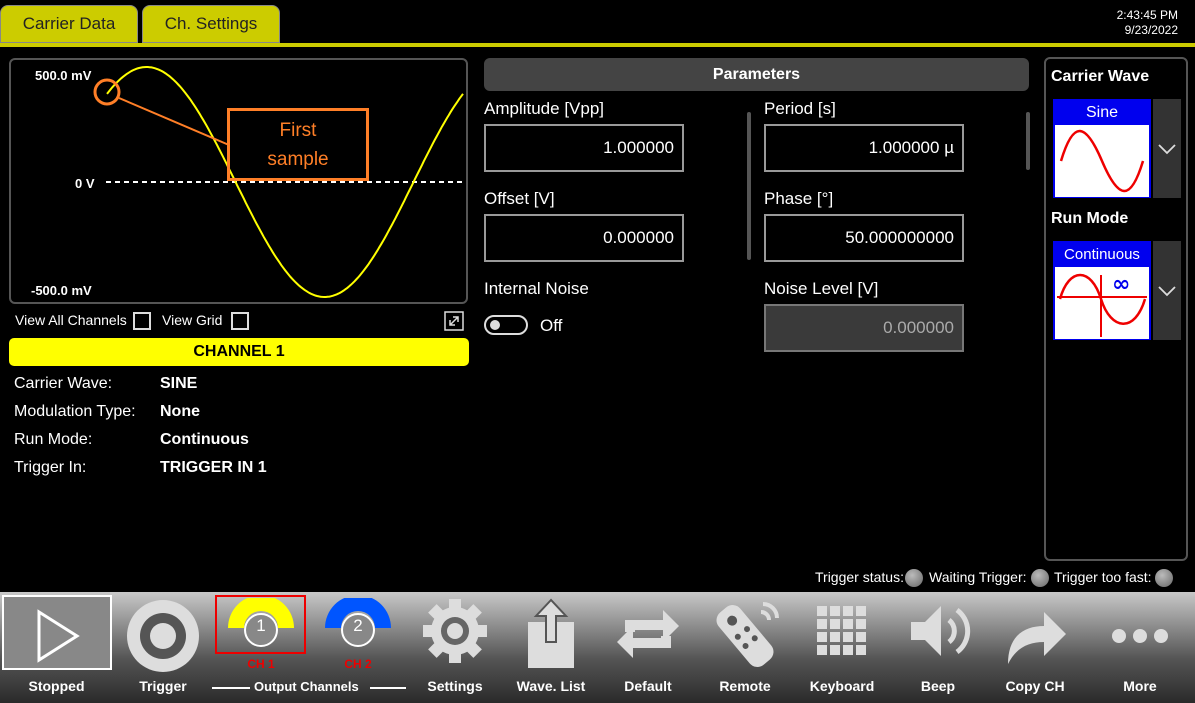  What do you see at coordinates (1028, 141) in the screenshot?
I see `params-scrollbar-right` at bounding box center [1028, 141].